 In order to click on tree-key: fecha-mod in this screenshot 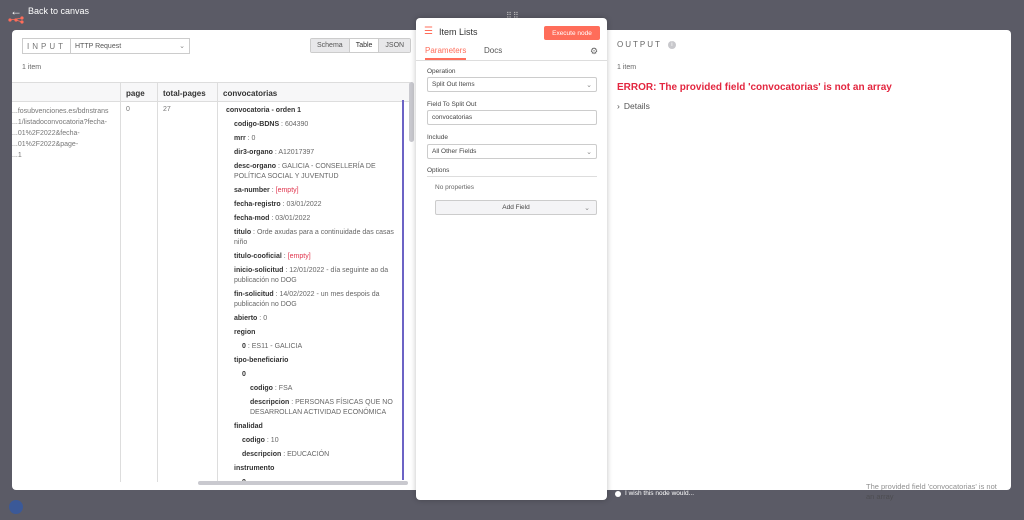, I will do `click(252, 218)`.